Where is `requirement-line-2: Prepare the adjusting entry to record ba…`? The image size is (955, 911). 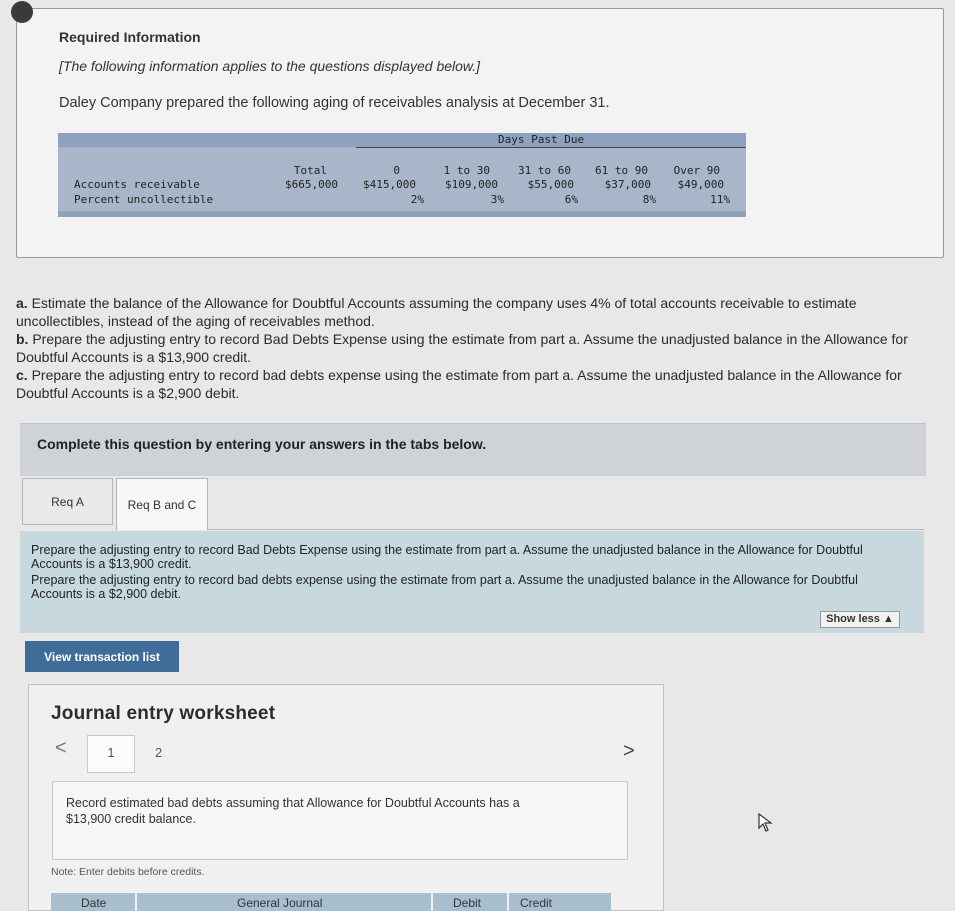
requirement-line-2: Prepare the adjusting entry to record ba… is located at coordinates (444, 587).